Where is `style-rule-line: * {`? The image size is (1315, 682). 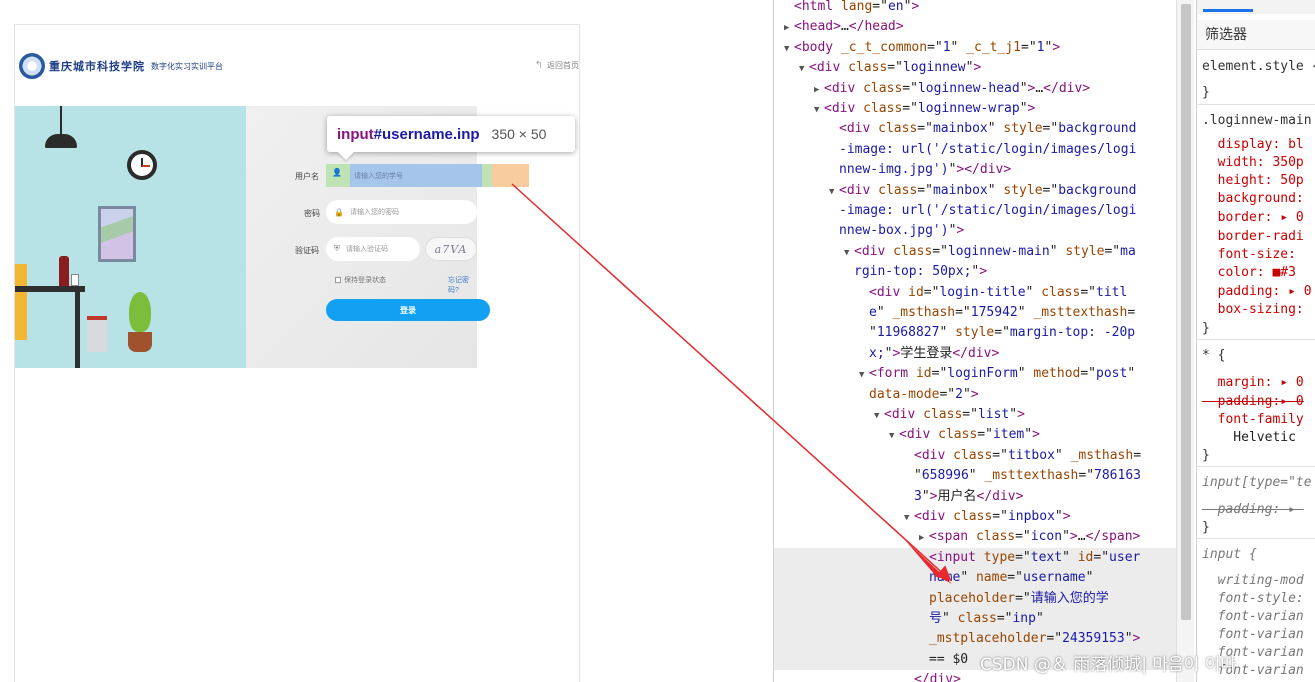
style-rule-line: * { is located at coordinates (1256, 356).